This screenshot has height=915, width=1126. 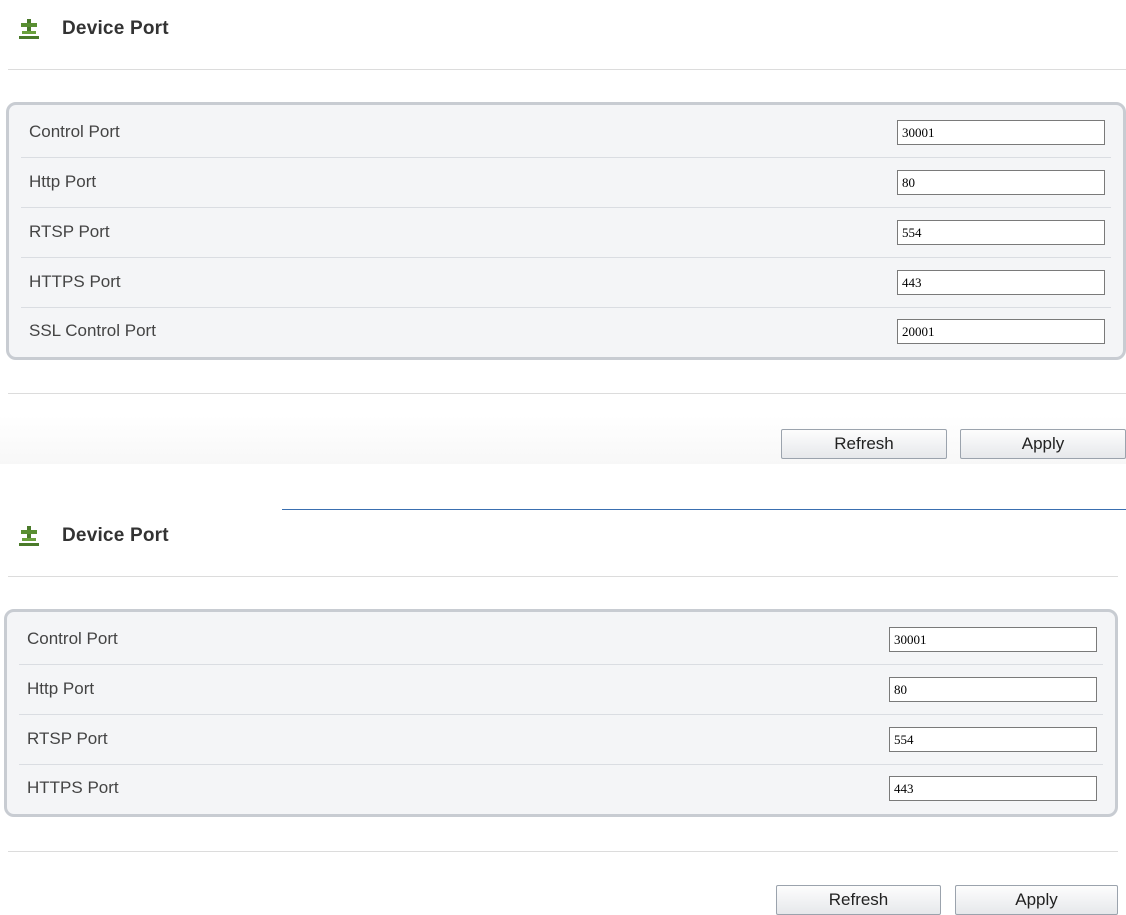 I want to click on field-label: SSL Control Port, so click(x=92, y=330).